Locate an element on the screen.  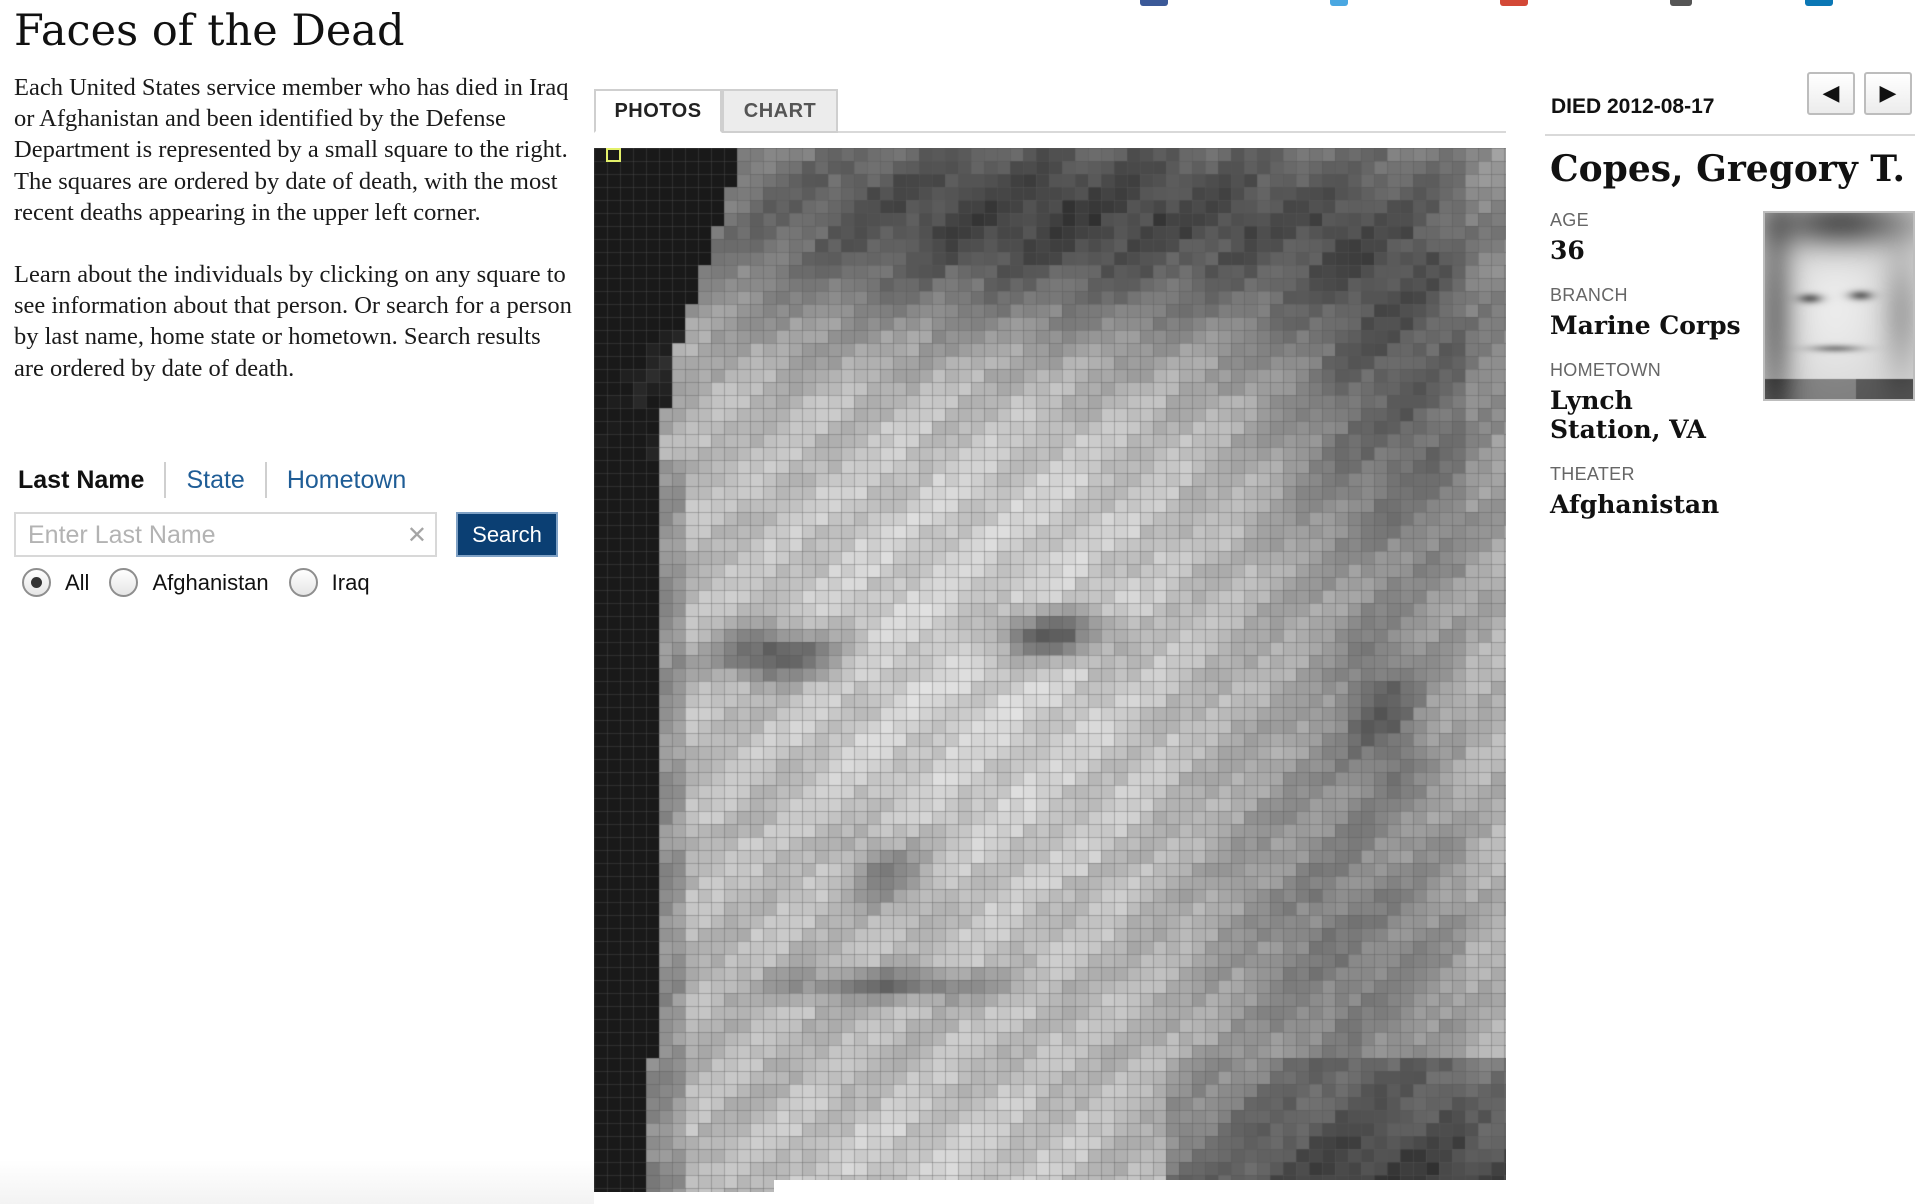
hometown-value: Lynch Station, VA is located at coordinates (1628, 415).